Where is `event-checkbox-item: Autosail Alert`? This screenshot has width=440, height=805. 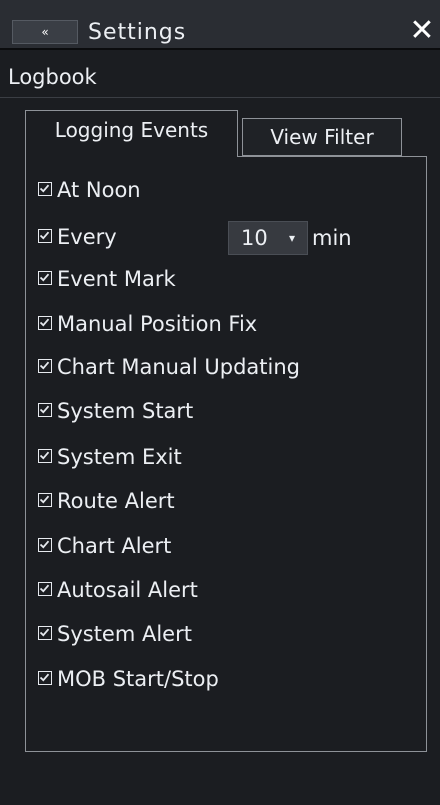 event-checkbox-item: Autosail Alert is located at coordinates (118, 590).